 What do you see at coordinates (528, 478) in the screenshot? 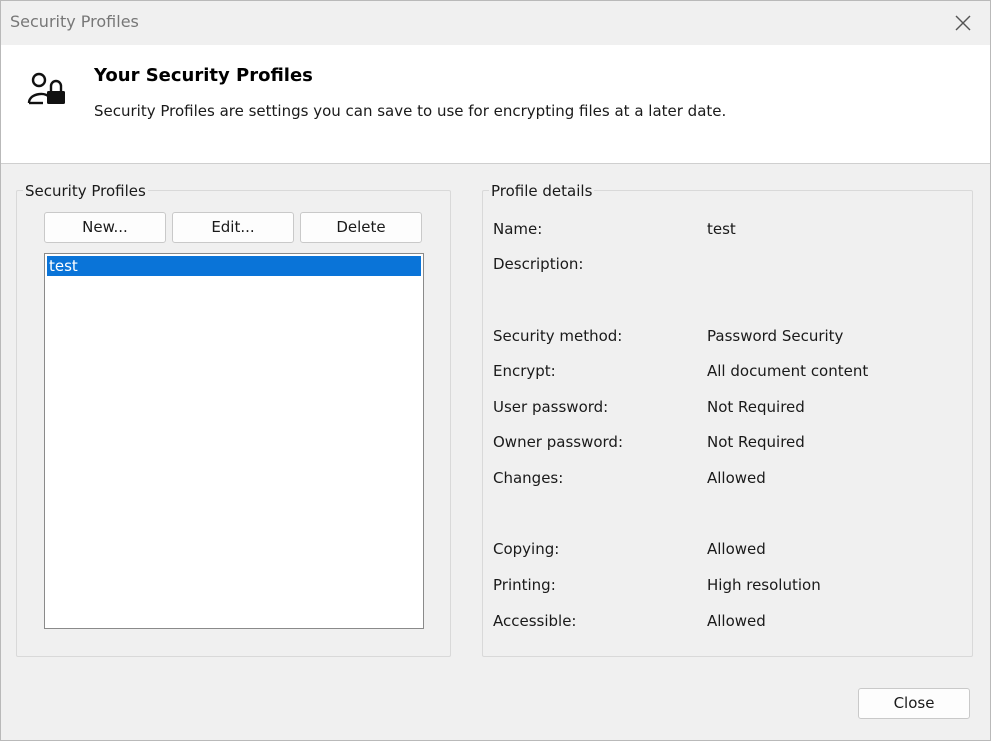
I see `changes-label: Changes:` at bounding box center [528, 478].